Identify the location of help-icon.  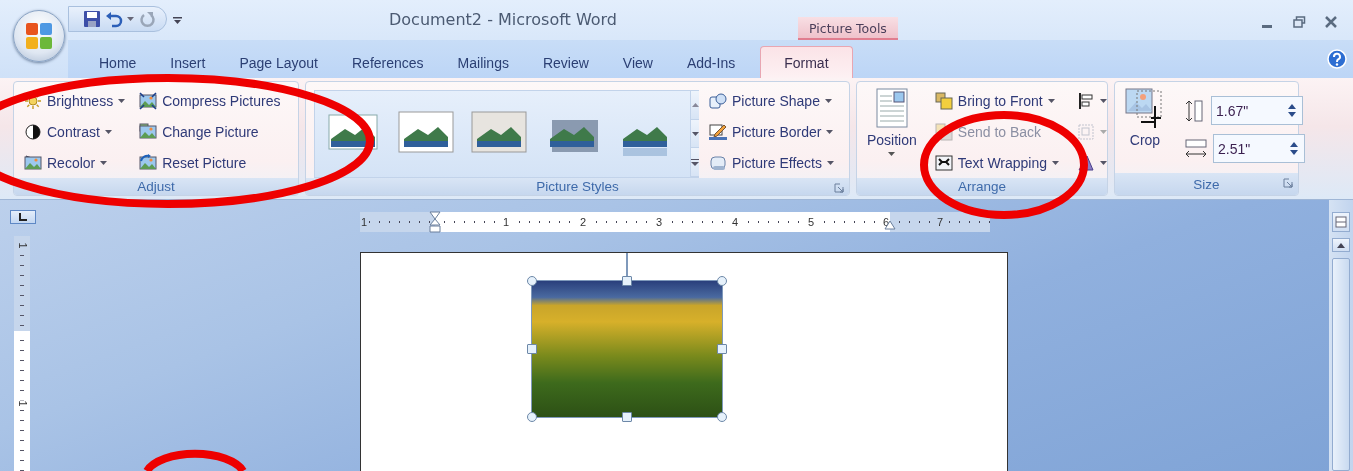
(1337, 59).